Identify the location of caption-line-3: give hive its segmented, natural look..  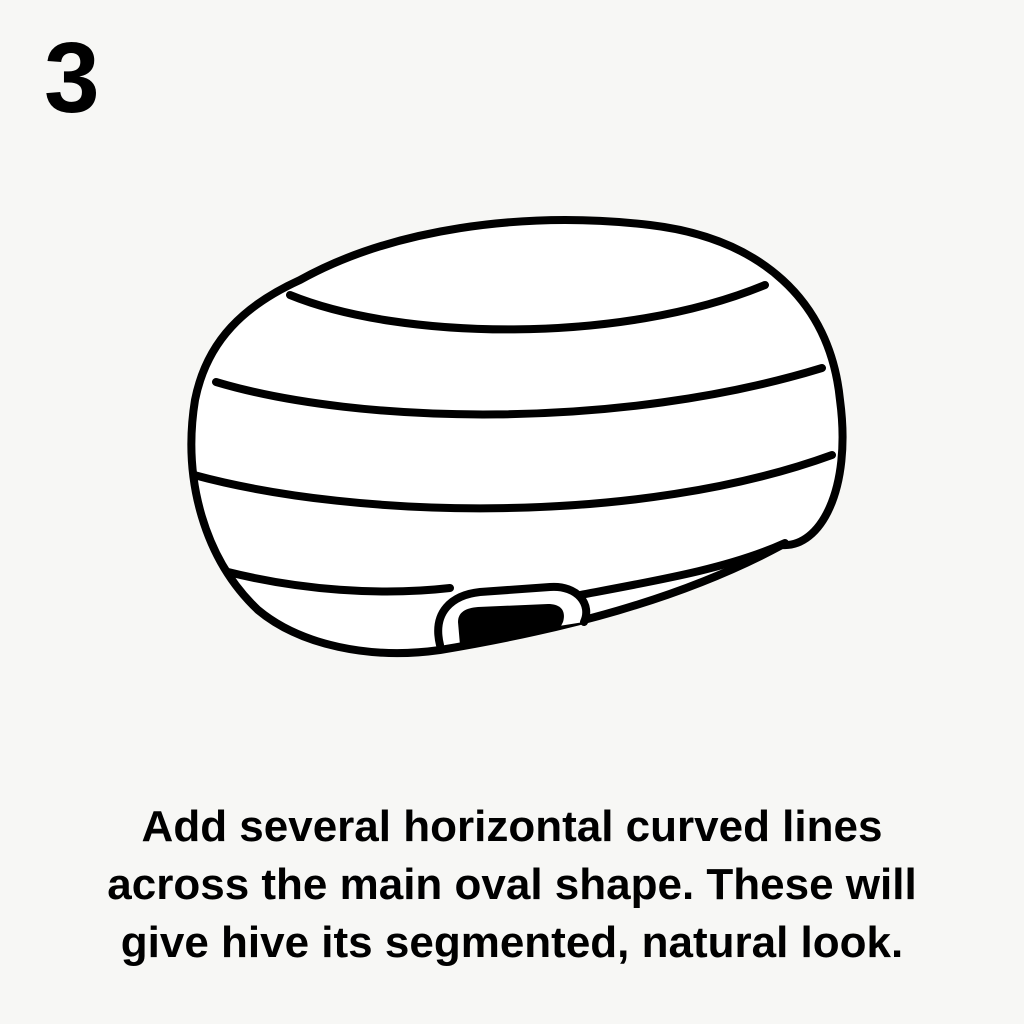
(512, 942).